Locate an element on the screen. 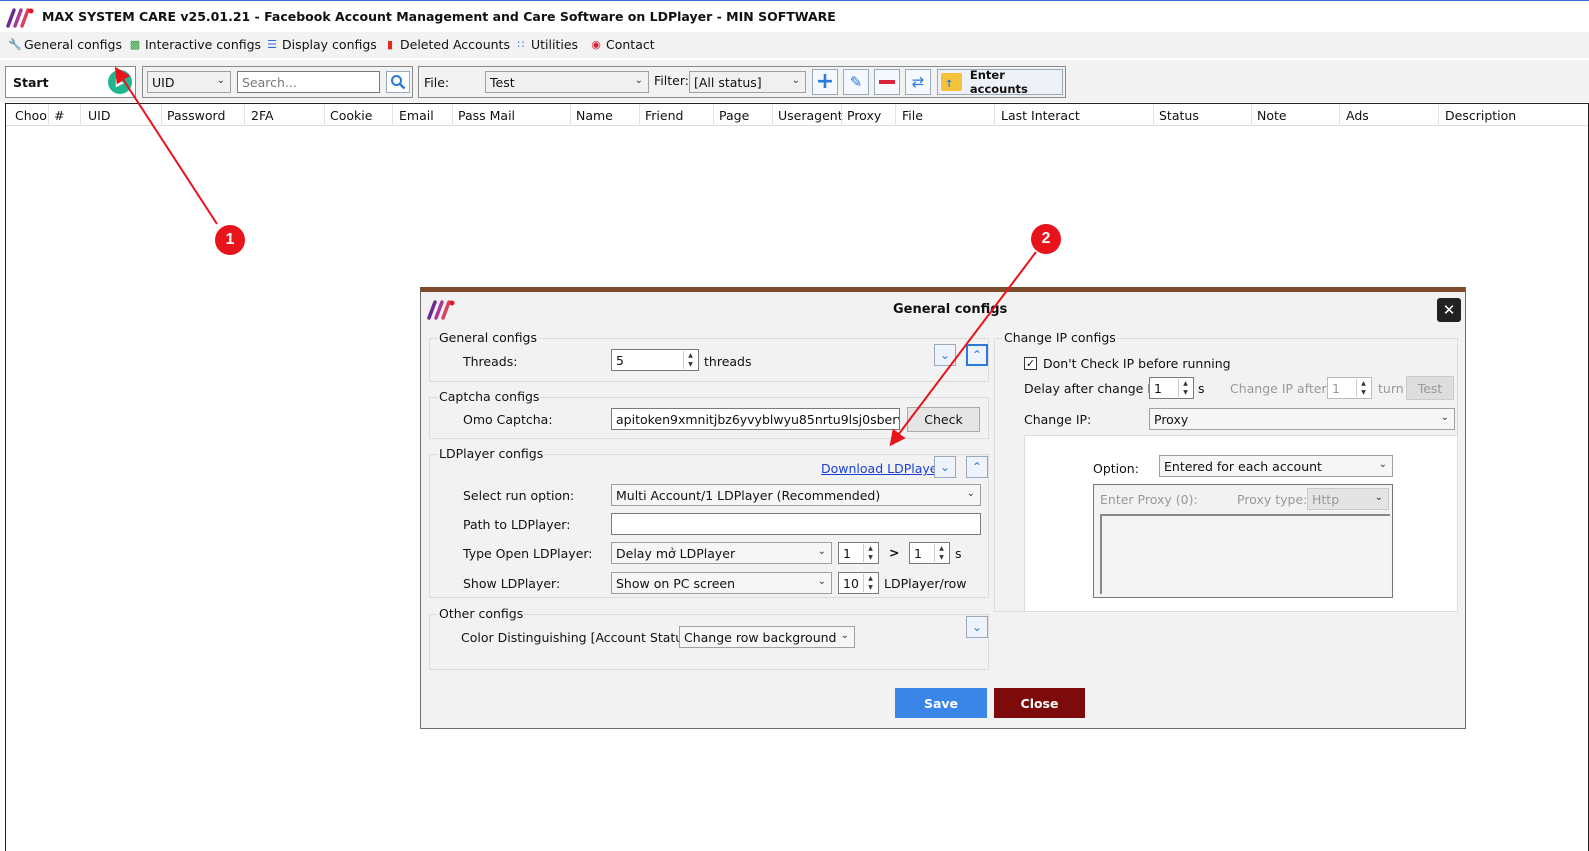  annotation-marker-2: 2 is located at coordinates (1046, 239).